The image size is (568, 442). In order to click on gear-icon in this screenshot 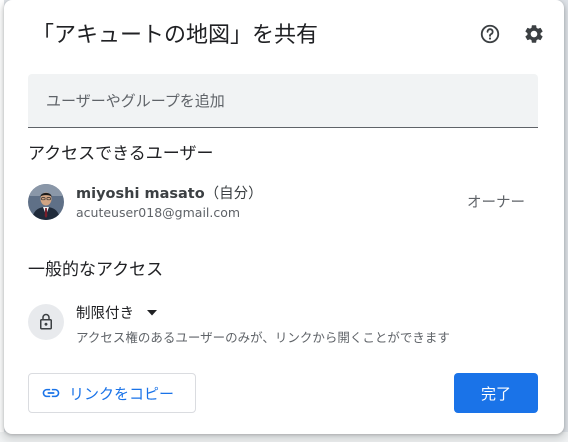, I will do `click(534, 34)`.